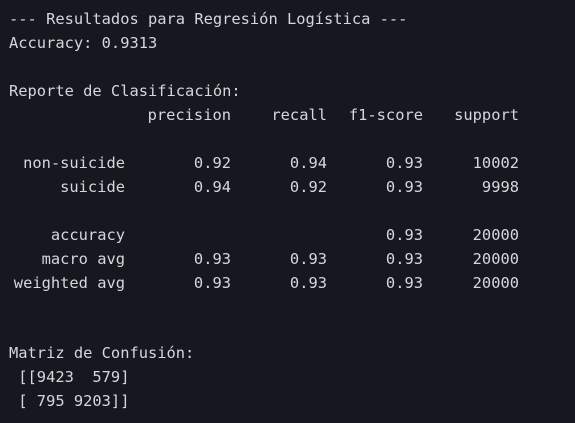  I want to click on column-header-precision: precision, so click(189, 115).